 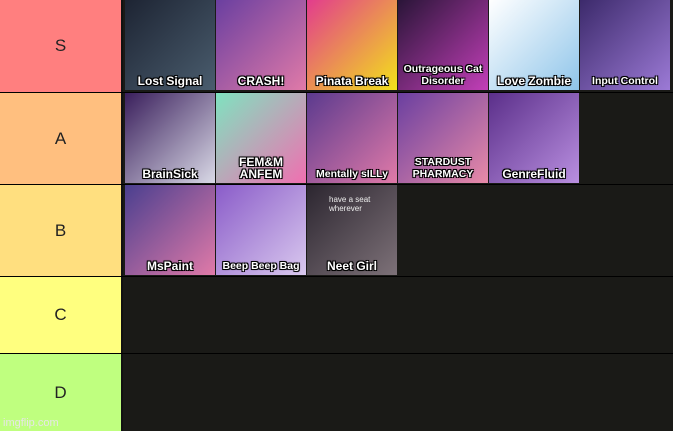 What do you see at coordinates (261, 168) in the screenshot?
I see `item-title: FEM&M ANFEM` at bounding box center [261, 168].